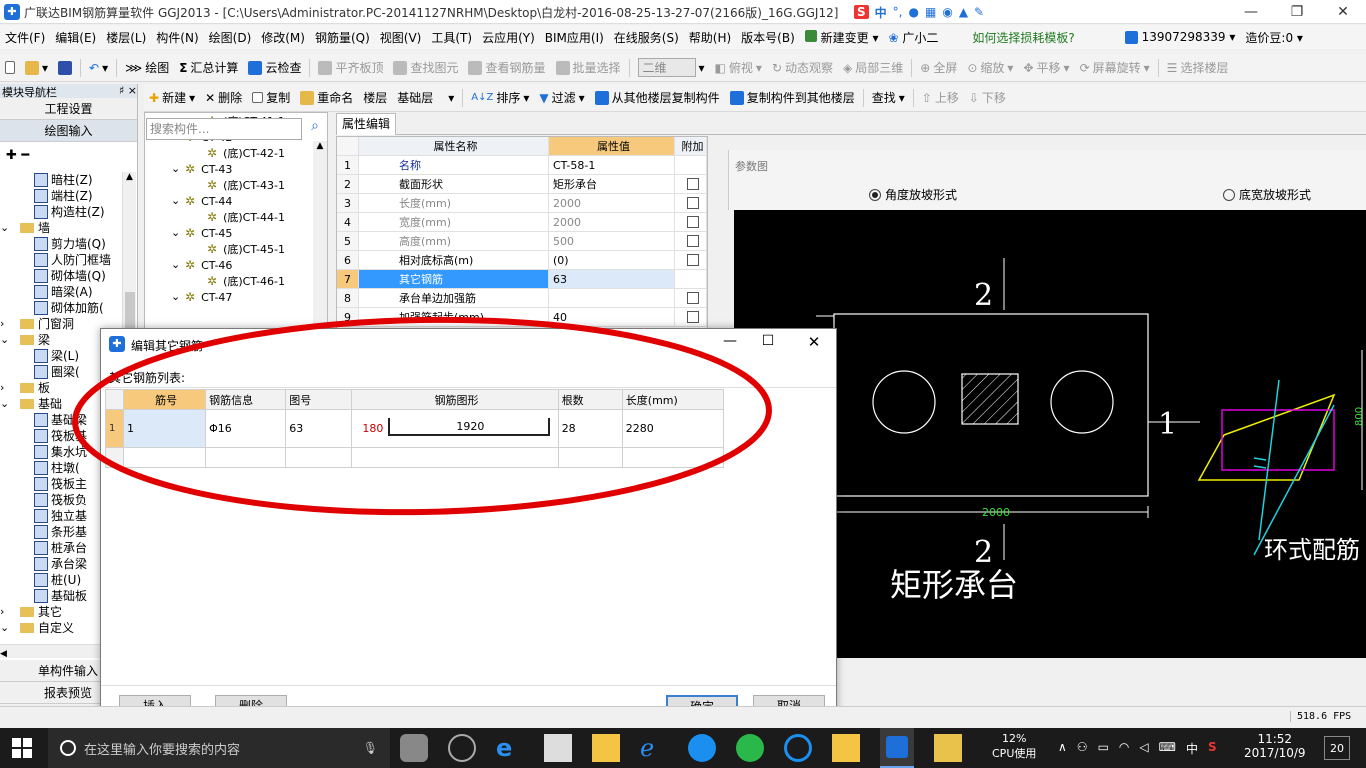  I want to click on help-app-icon, so click(846, 748).